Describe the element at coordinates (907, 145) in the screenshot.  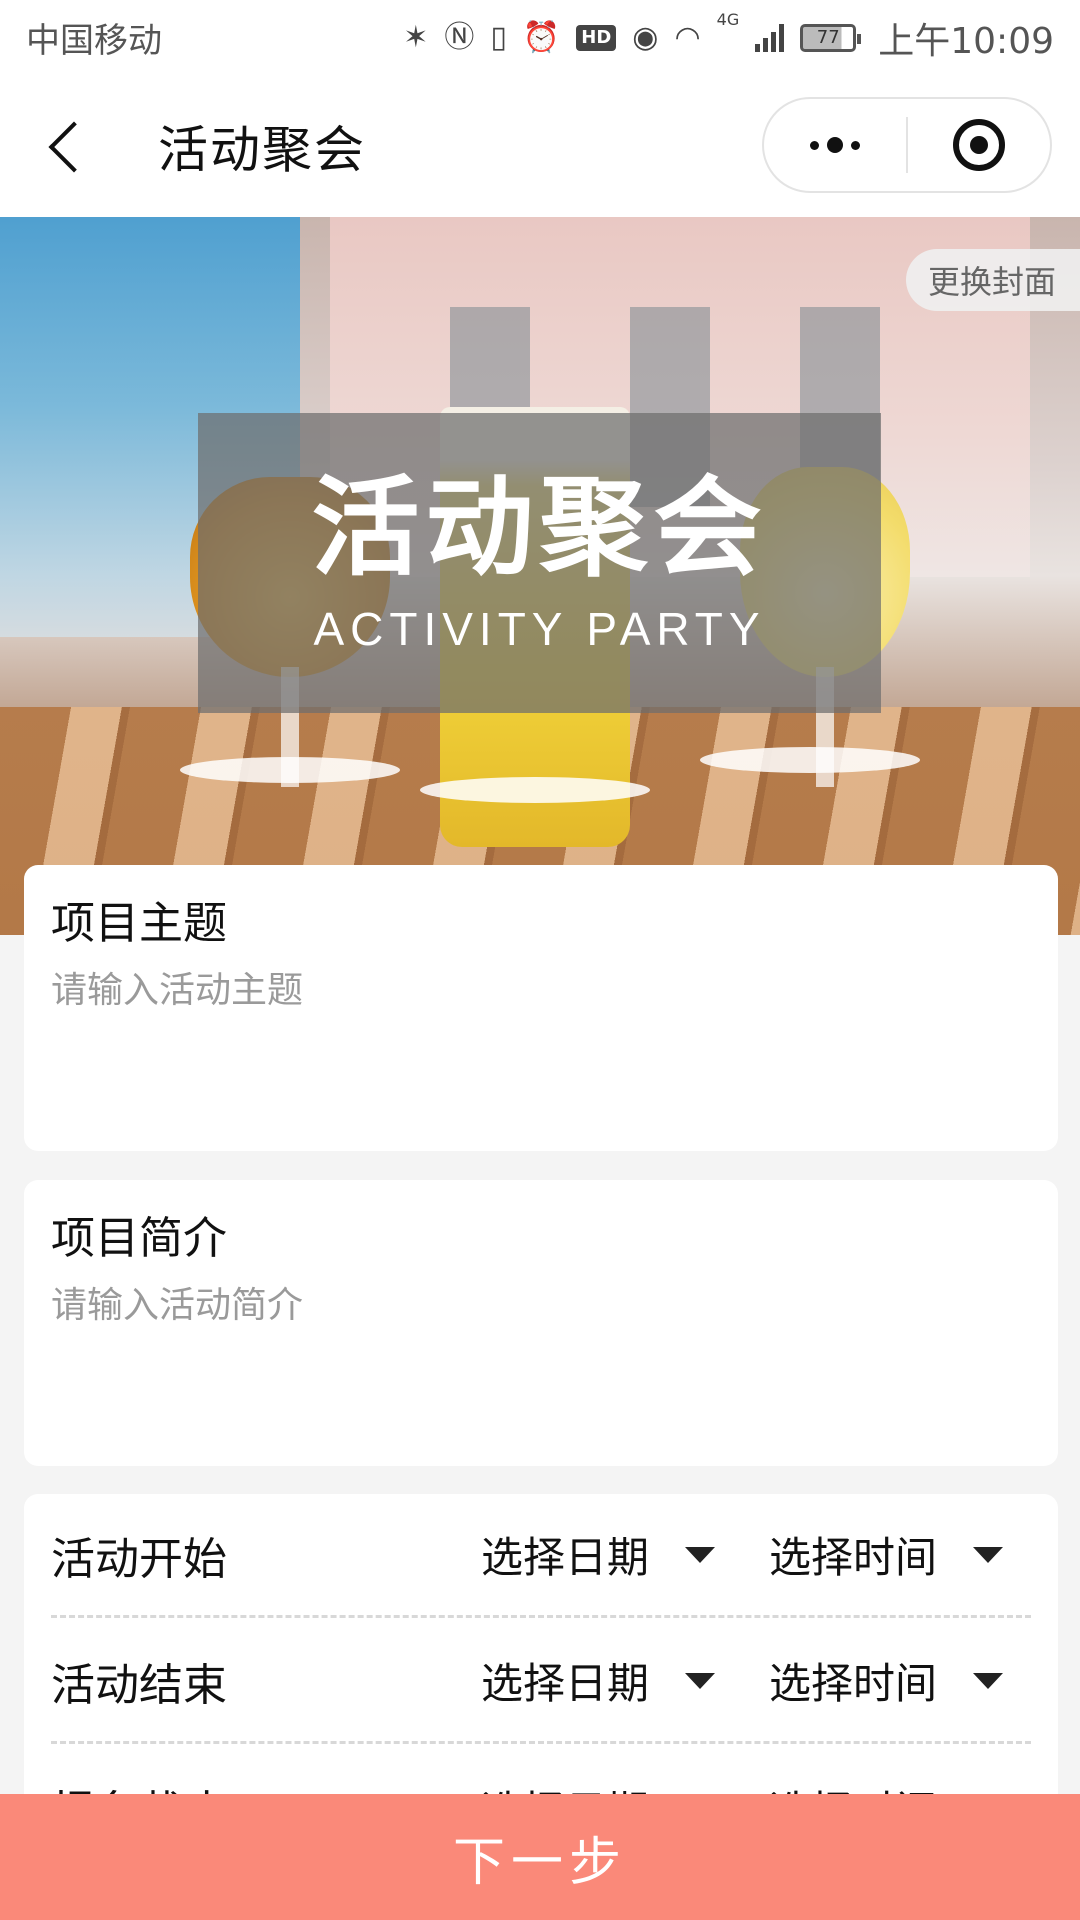
I see `mini-program-capsule` at that location.